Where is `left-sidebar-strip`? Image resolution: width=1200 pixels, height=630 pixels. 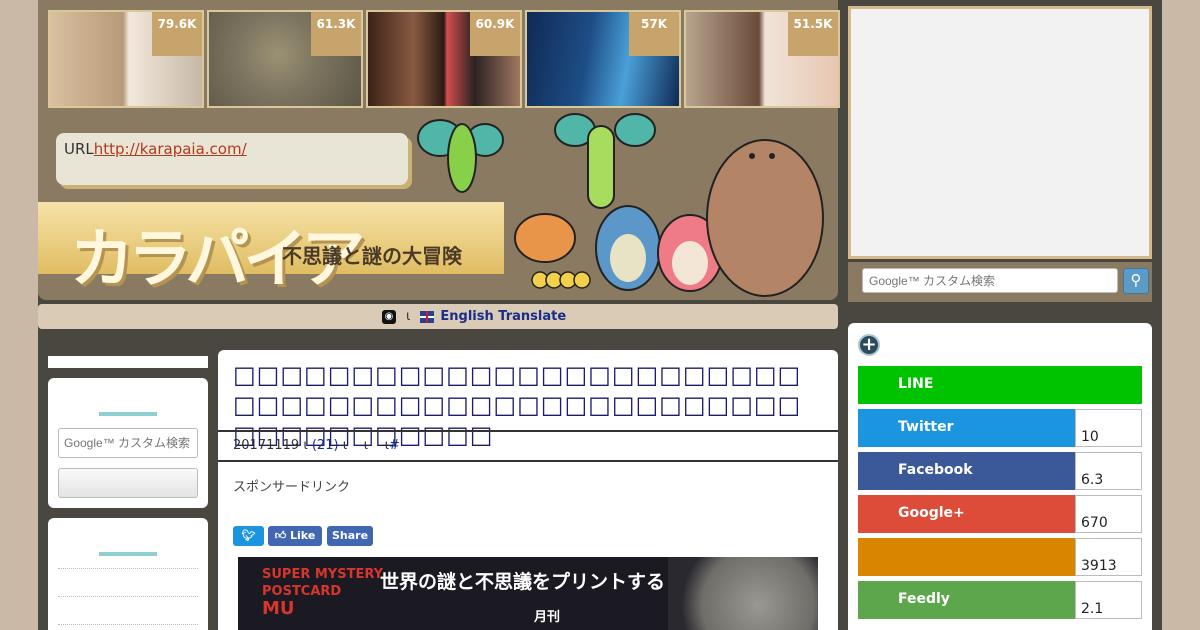 left-sidebar-strip is located at coordinates (128, 362).